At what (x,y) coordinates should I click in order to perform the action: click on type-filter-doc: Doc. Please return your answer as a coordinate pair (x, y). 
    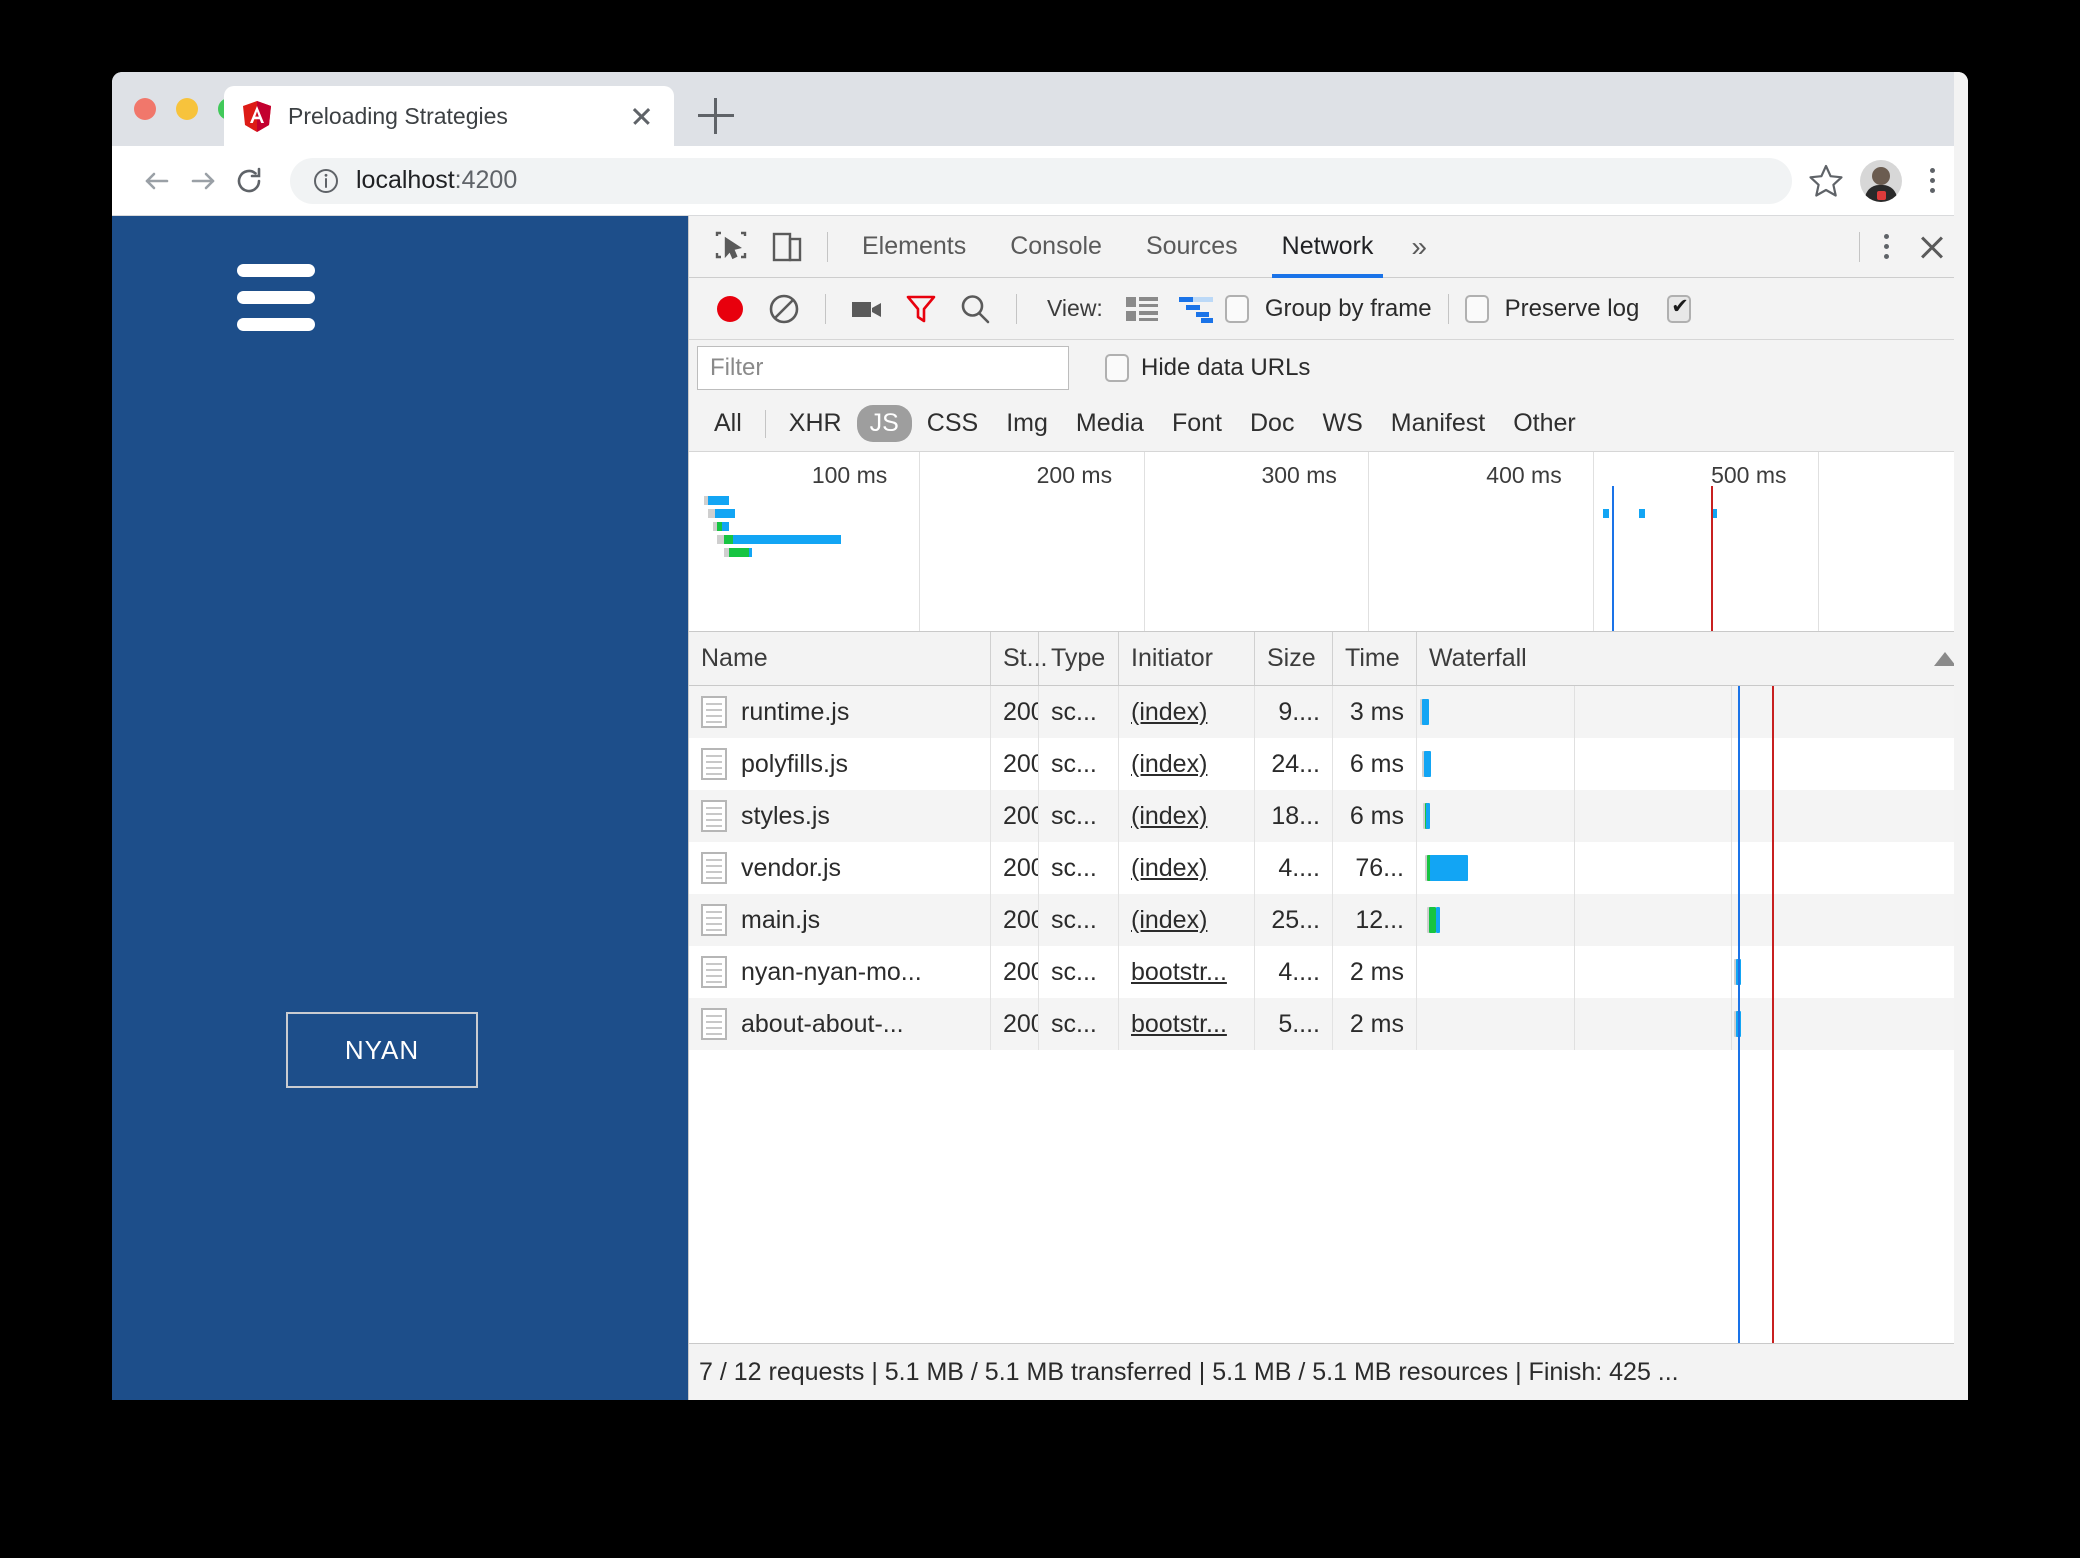
    Looking at the image, I should click on (1272, 423).